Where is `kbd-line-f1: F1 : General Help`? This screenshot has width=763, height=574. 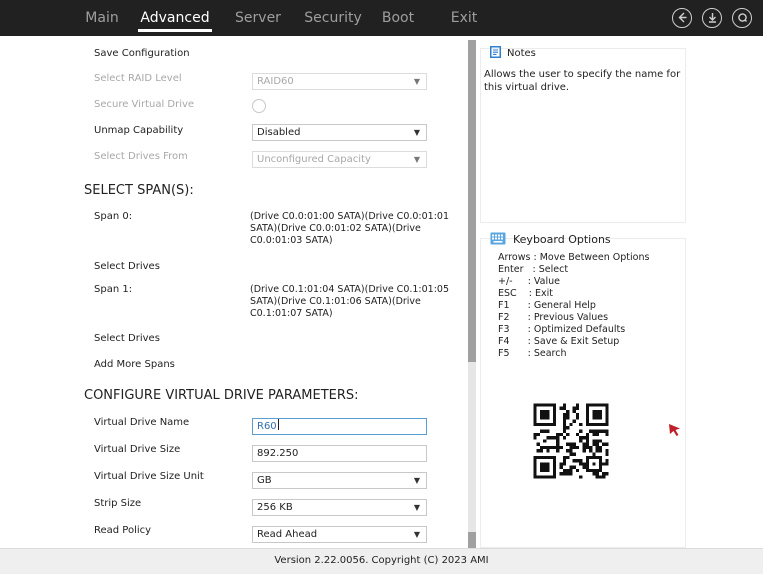
kbd-line-f1: F1 : General Help is located at coordinates (547, 305).